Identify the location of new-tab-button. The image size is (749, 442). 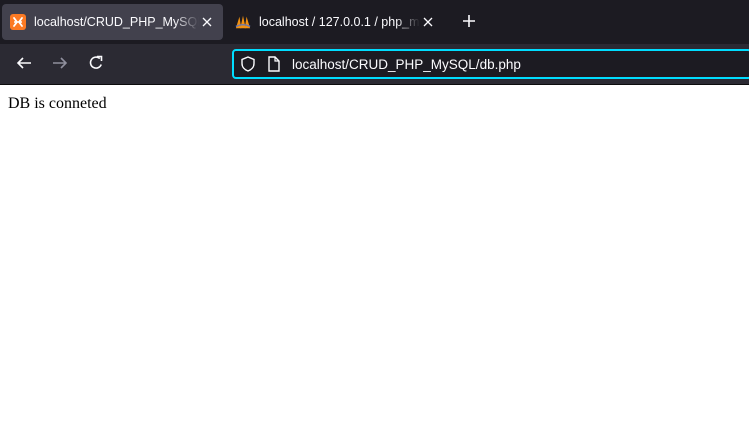
(469, 23).